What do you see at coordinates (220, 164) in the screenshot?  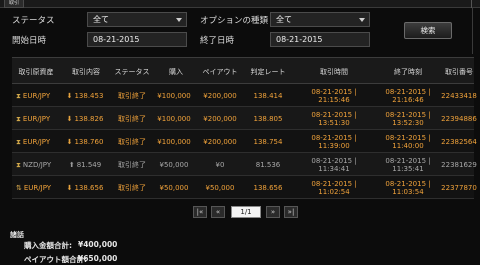 I see `payout-cell: ¥0` at bounding box center [220, 164].